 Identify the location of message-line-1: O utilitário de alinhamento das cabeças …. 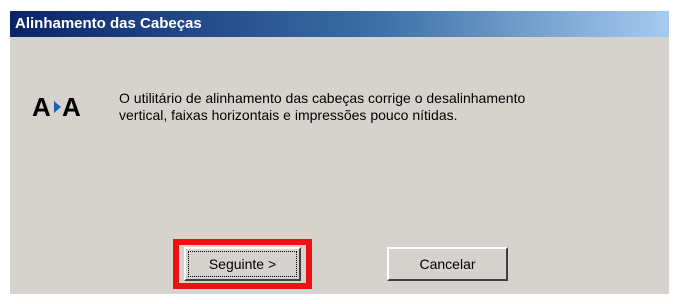
(322, 98).